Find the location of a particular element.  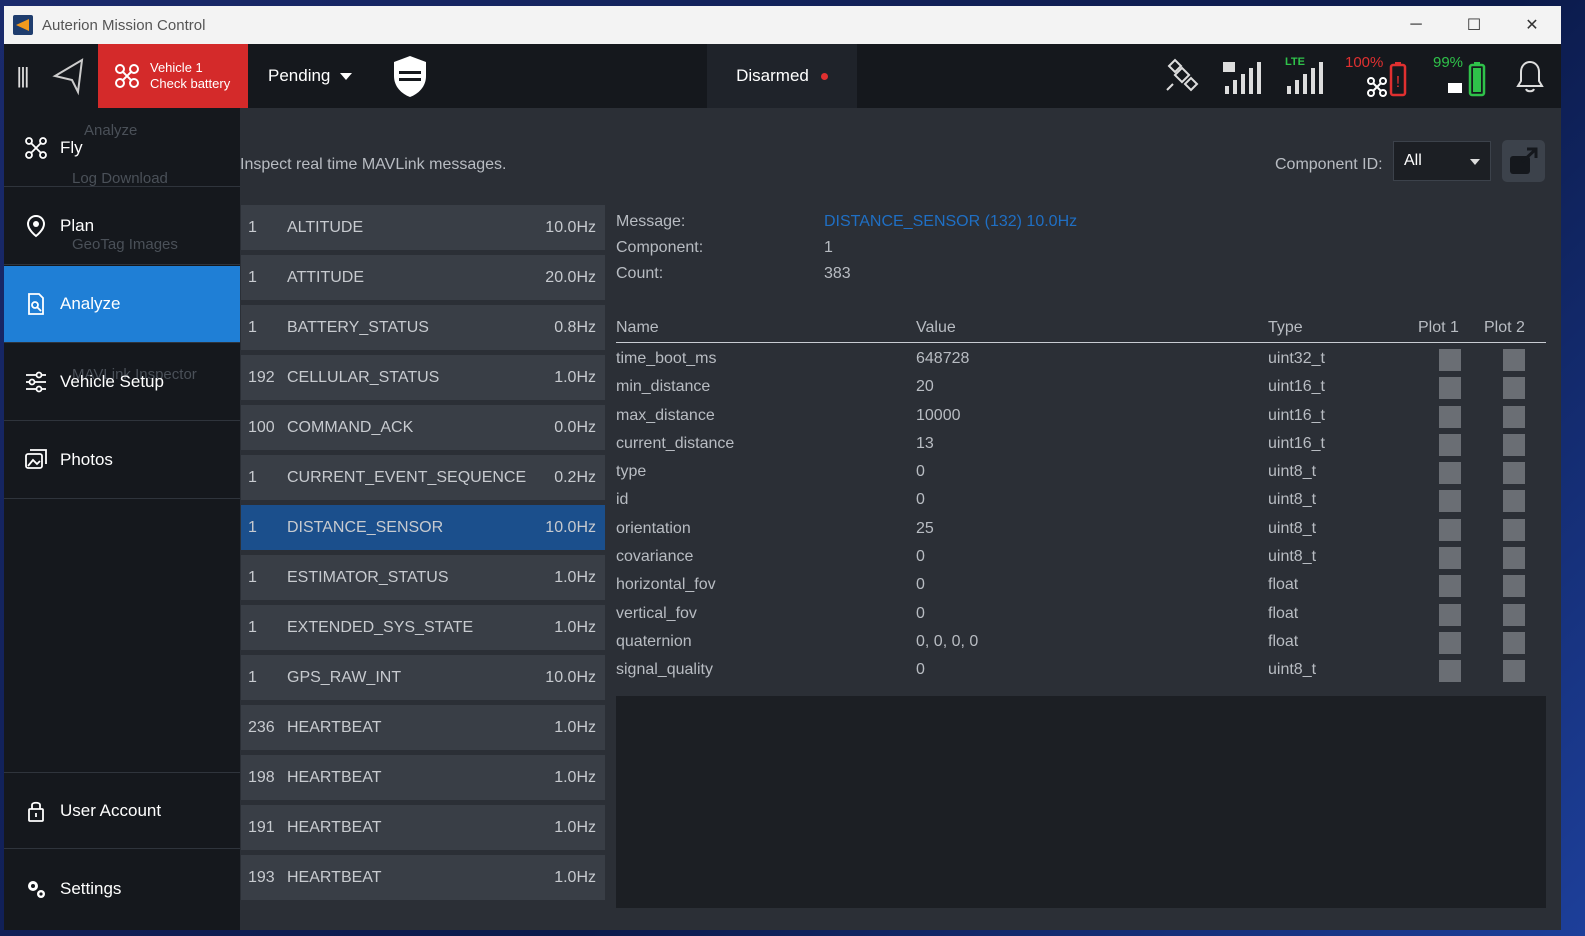

navigation-arrow-icon is located at coordinates (69, 76).